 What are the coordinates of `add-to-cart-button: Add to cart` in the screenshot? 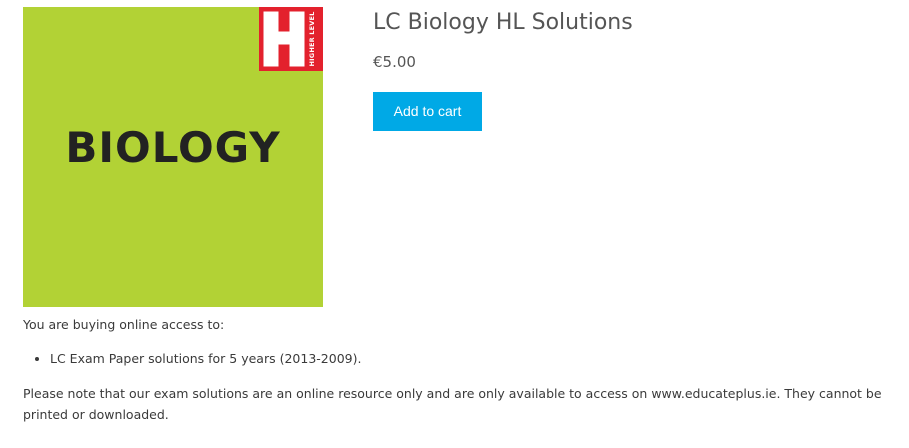 It's located at (427, 111).